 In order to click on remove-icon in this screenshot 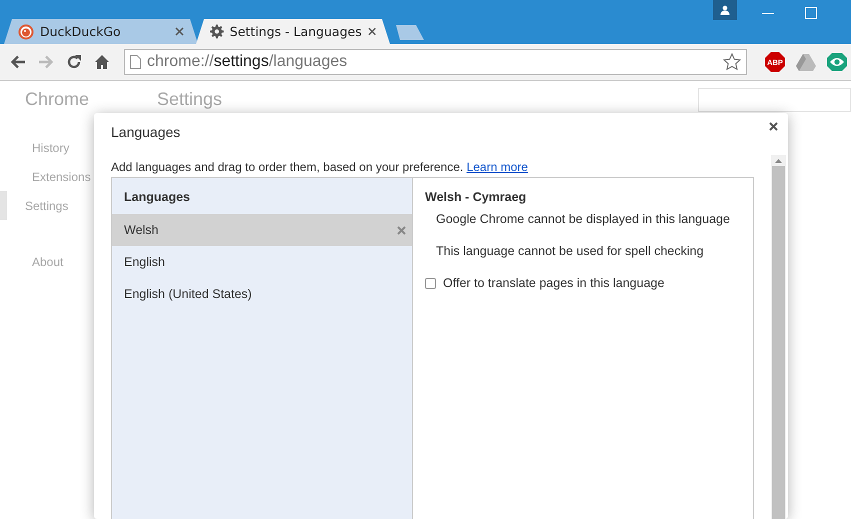, I will do `click(401, 230)`.